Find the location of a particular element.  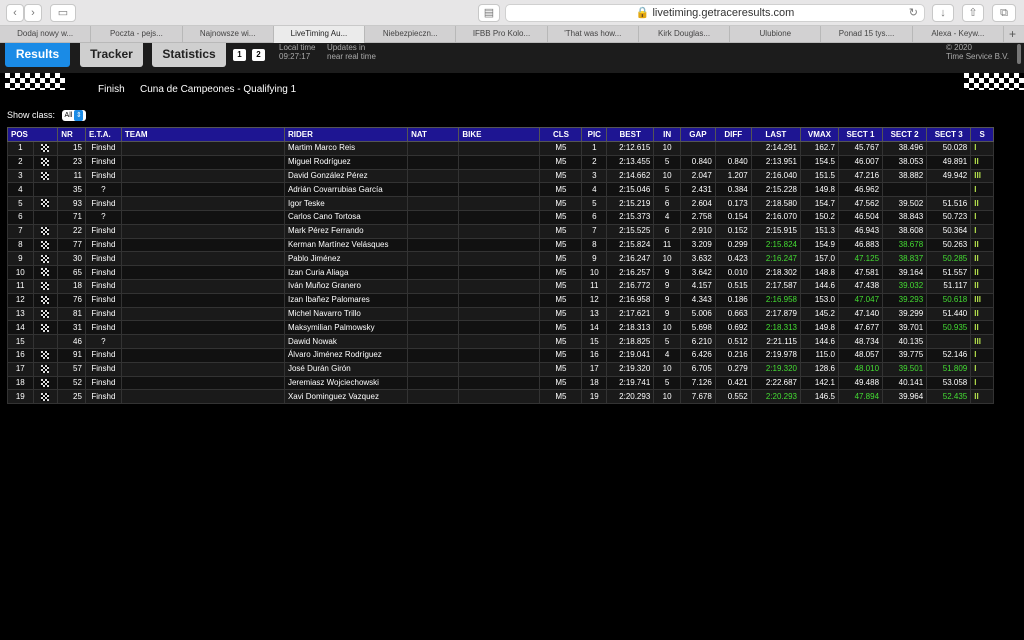

col-header-nr: NR is located at coordinates (71, 134).